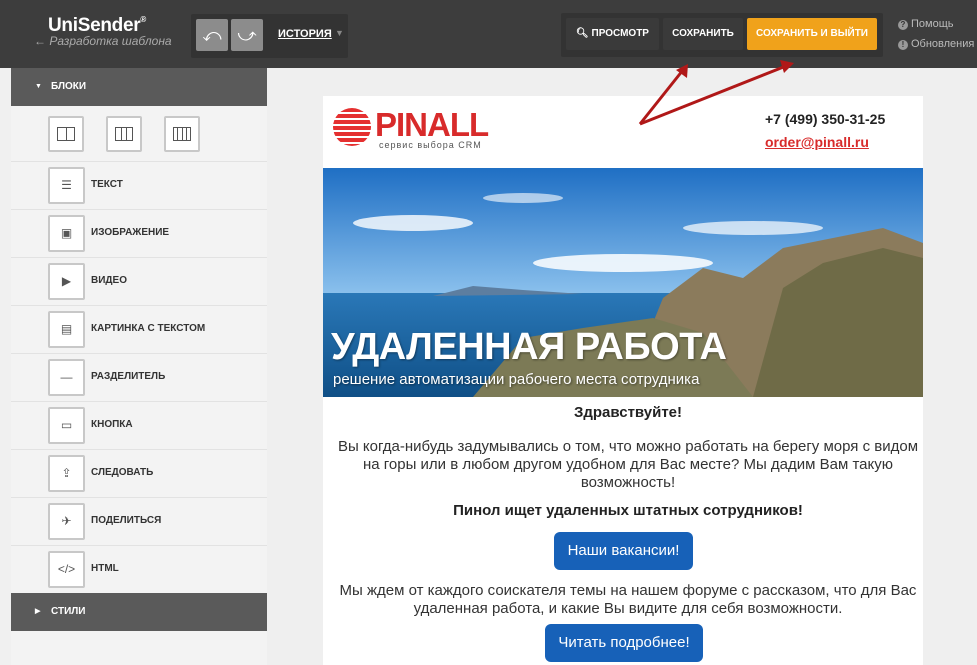 The height and width of the screenshot is (665, 977). I want to click on image-icon: ▣, so click(66, 233).